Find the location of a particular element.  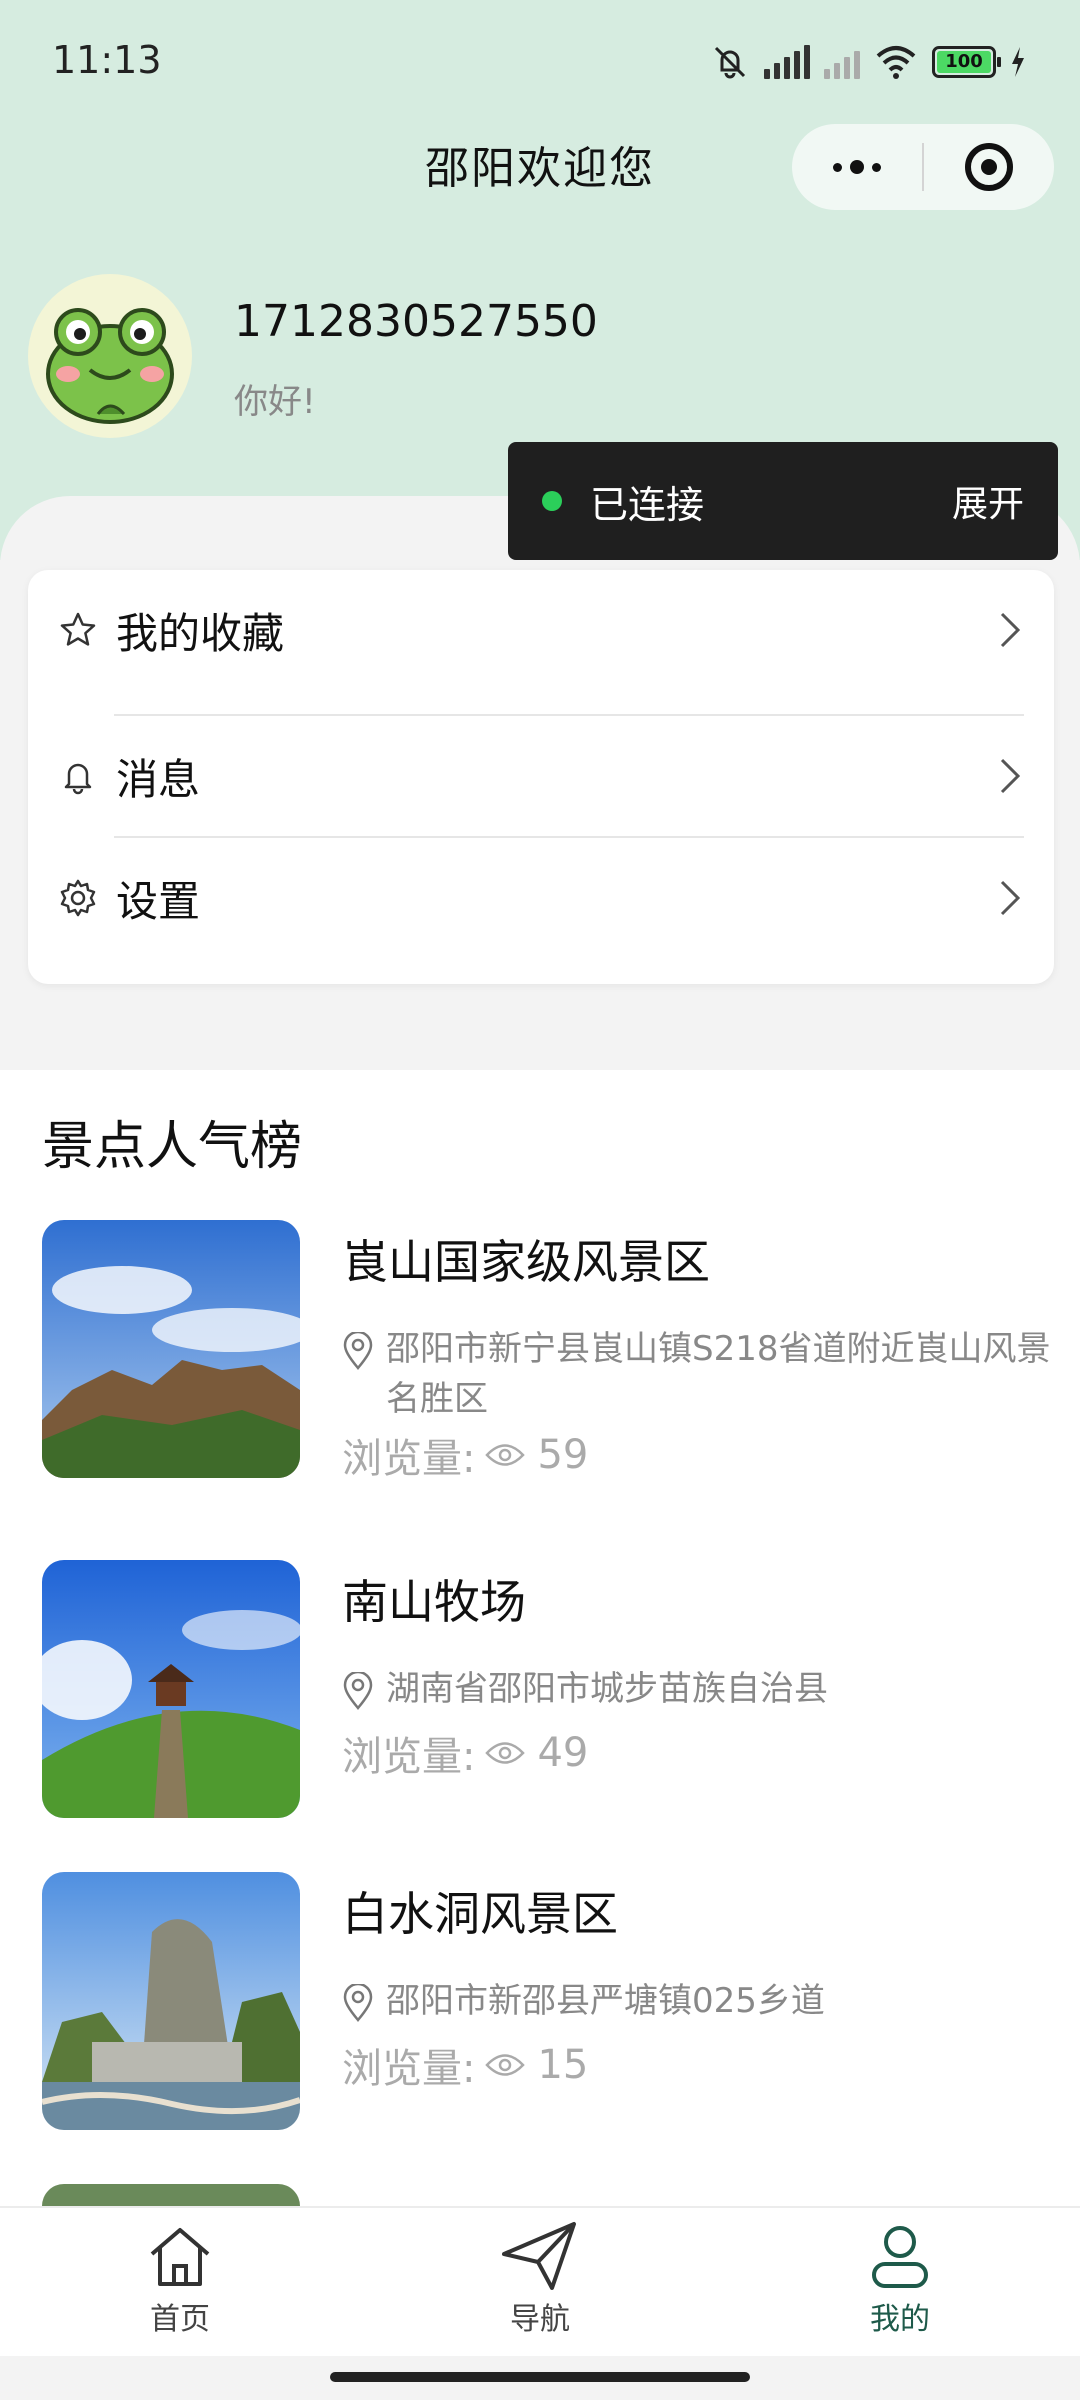

spot-address-text: 邵阳市新宁县崀山镇S218省道附近崀山风景名胜区 is located at coordinates (718, 1374).